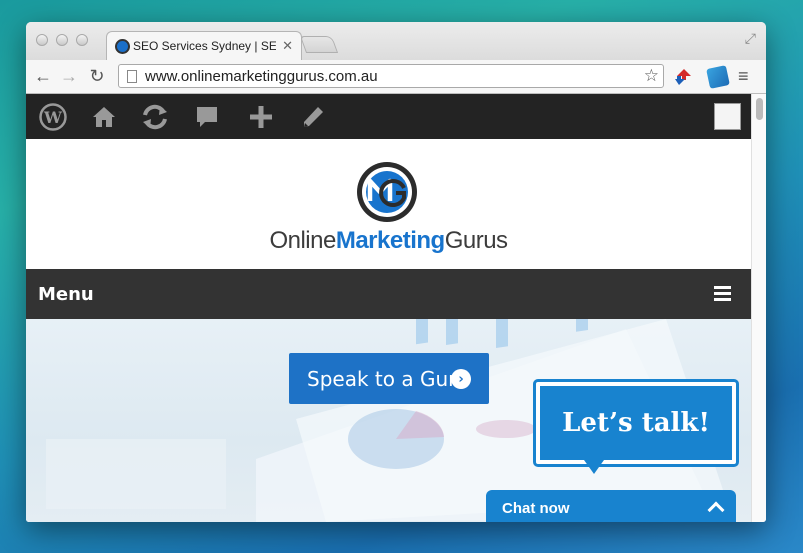 Image resolution: width=803 pixels, height=553 pixels. What do you see at coordinates (122, 46) in the screenshot?
I see `site-favicon-icon` at bounding box center [122, 46].